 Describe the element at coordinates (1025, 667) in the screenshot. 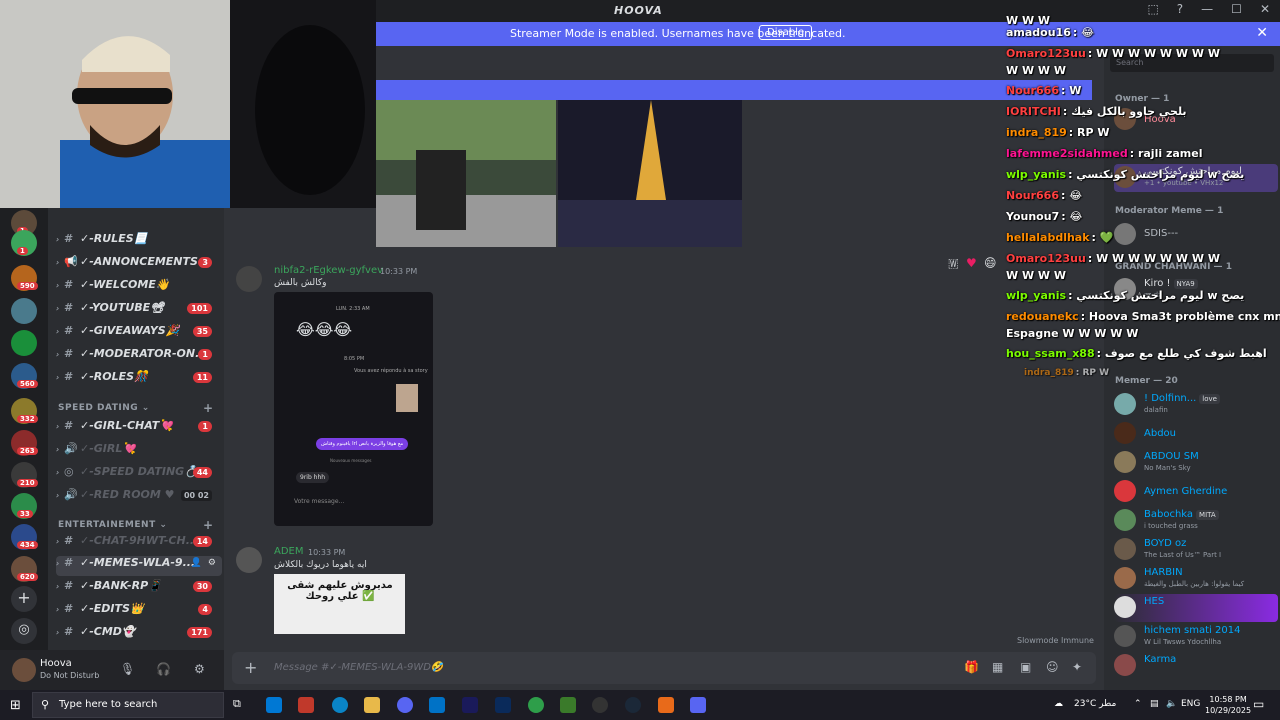

I see `sticker-icon: ▣` at that location.